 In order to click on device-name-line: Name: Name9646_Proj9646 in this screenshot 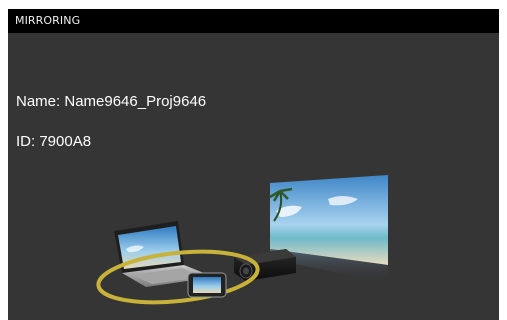, I will do `click(111, 101)`.